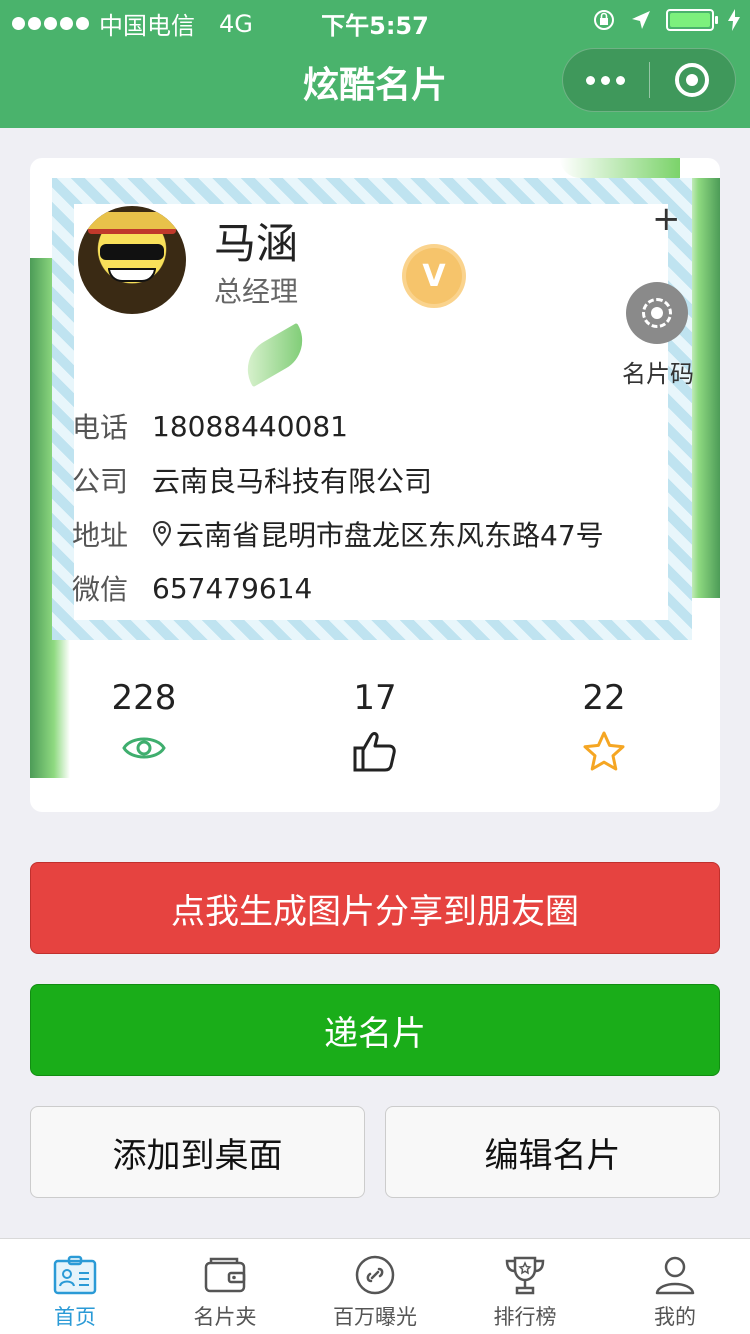 The image size is (750, 1334). What do you see at coordinates (675, 1275) in the screenshot?
I see `user-icon` at bounding box center [675, 1275].